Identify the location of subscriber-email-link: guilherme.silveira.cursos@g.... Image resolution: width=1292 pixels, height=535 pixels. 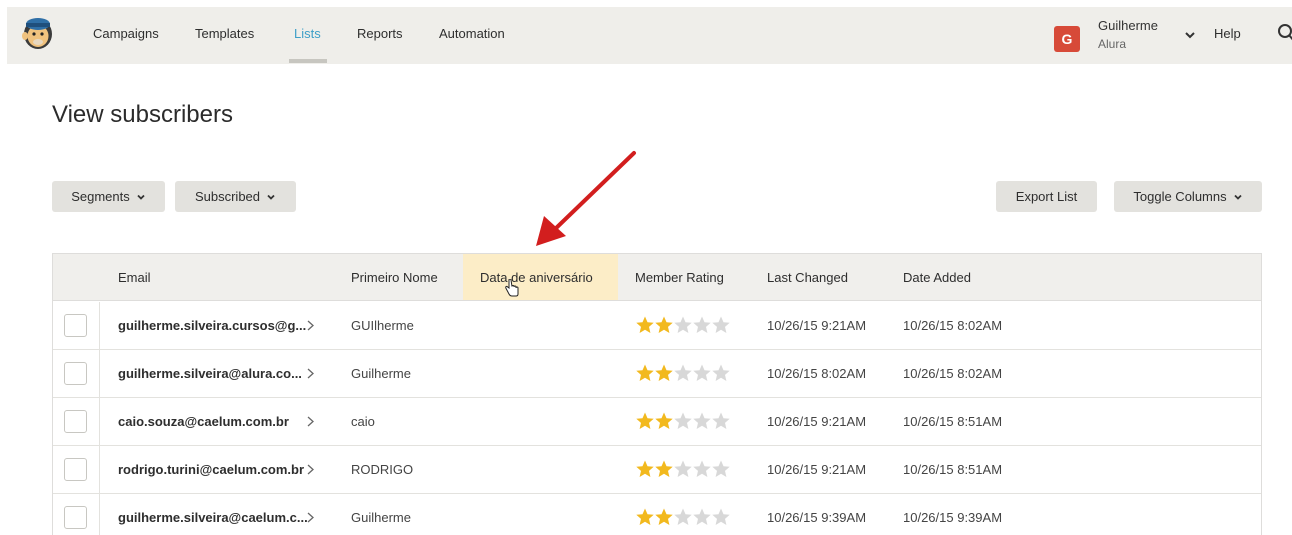
(212, 325).